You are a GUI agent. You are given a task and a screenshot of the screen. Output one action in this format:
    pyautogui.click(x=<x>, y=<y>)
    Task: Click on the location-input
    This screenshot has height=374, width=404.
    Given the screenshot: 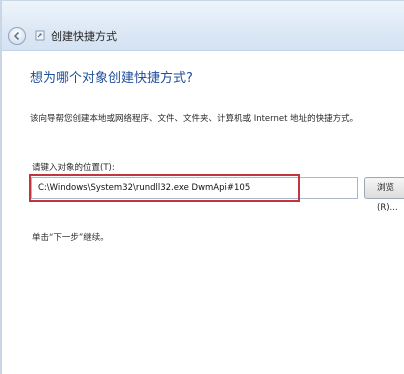 What is the action you would take?
    pyautogui.click(x=194, y=188)
    